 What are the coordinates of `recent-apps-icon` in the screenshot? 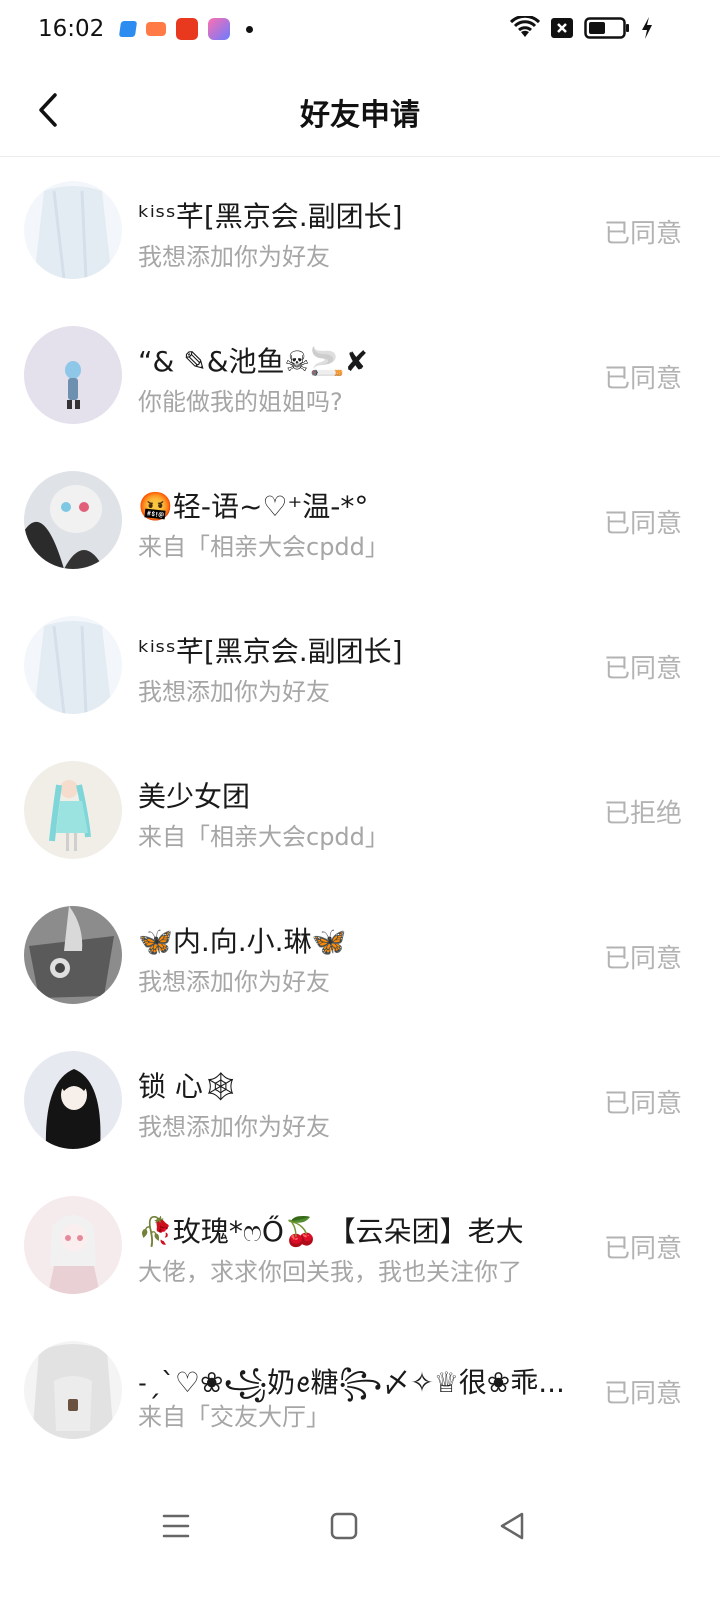 It's located at (176, 1526).